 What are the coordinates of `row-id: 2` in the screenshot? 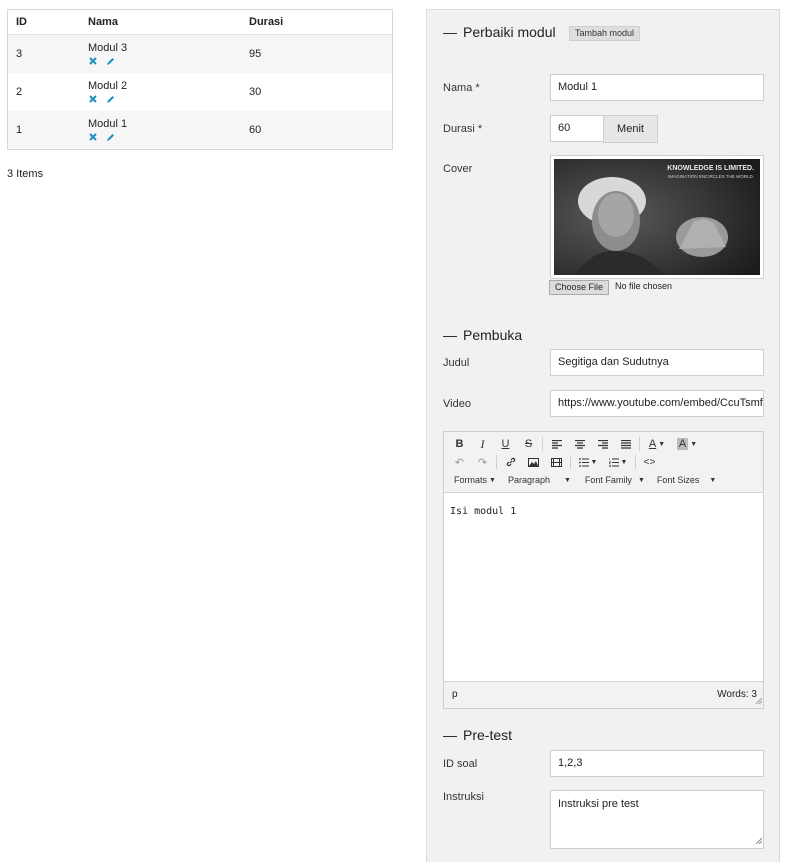 It's located at (19, 92).